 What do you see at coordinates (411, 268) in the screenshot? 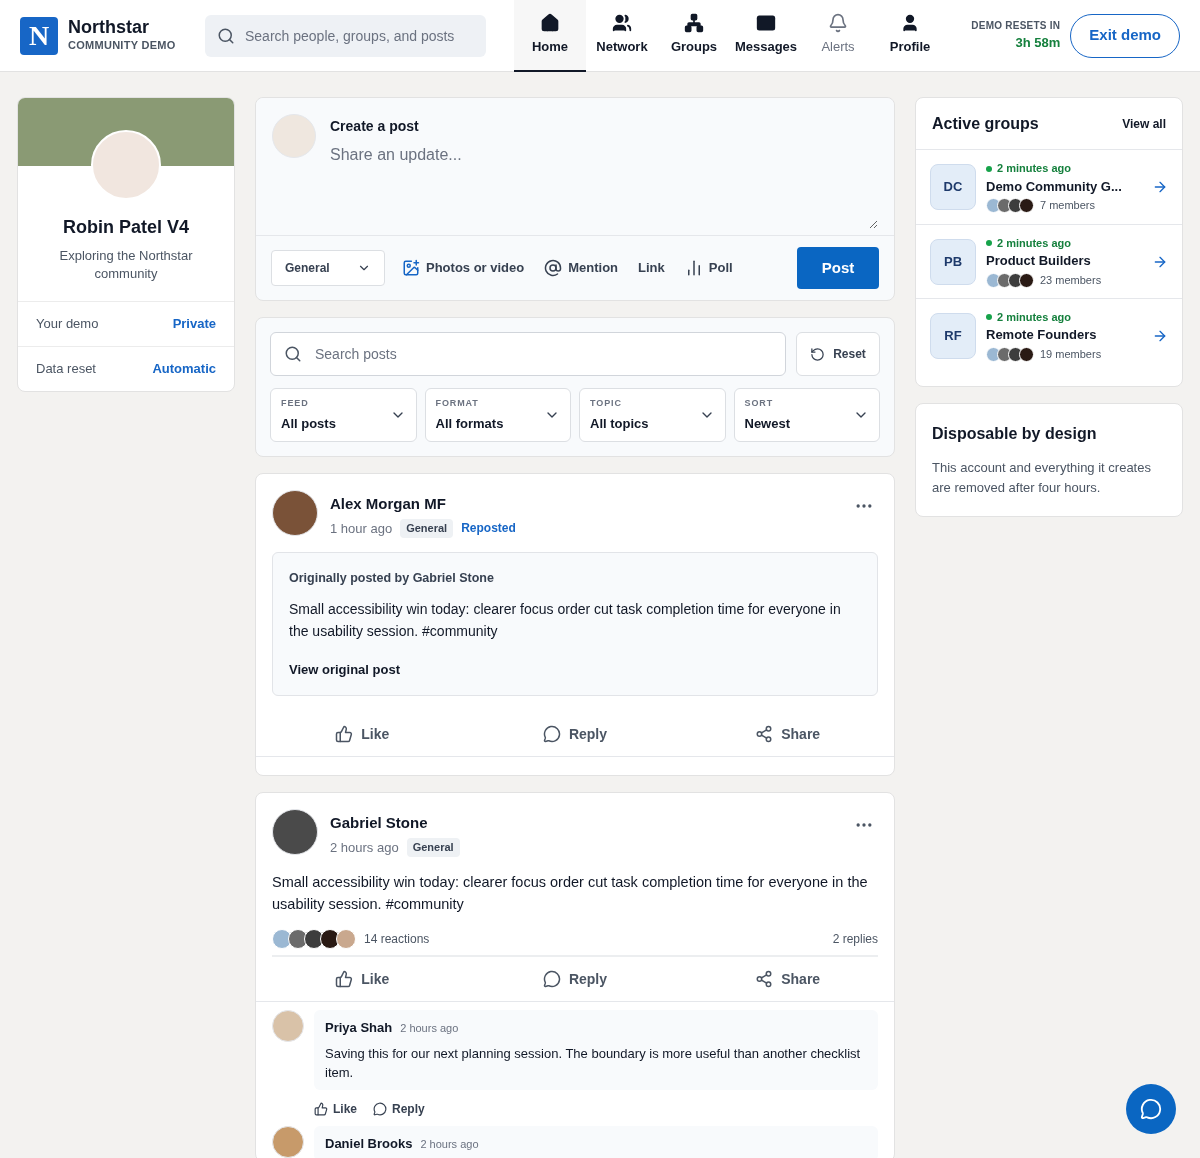
I see `image-plus-icon` at bounding box center [411, 268].